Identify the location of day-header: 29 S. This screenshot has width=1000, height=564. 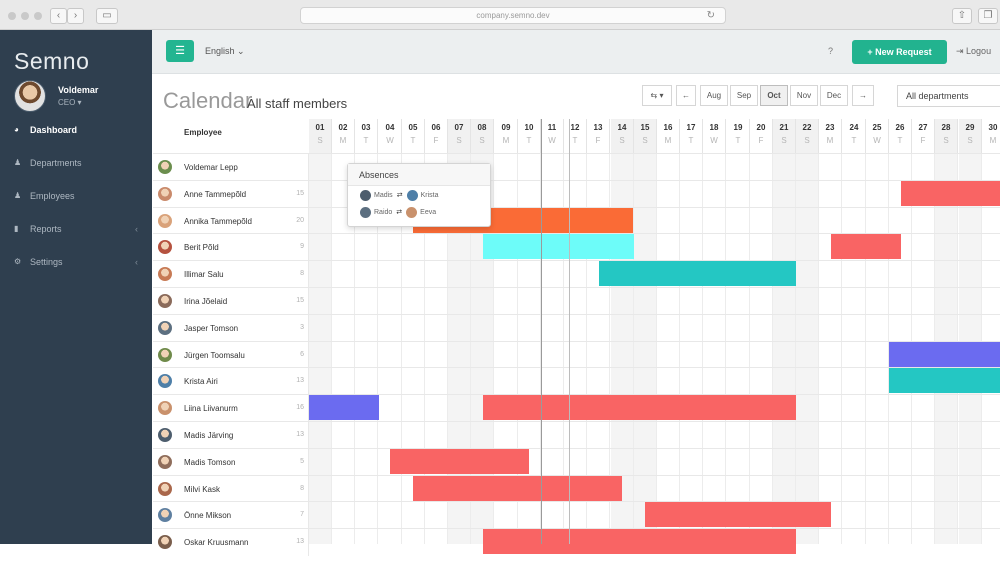
(970, 136).